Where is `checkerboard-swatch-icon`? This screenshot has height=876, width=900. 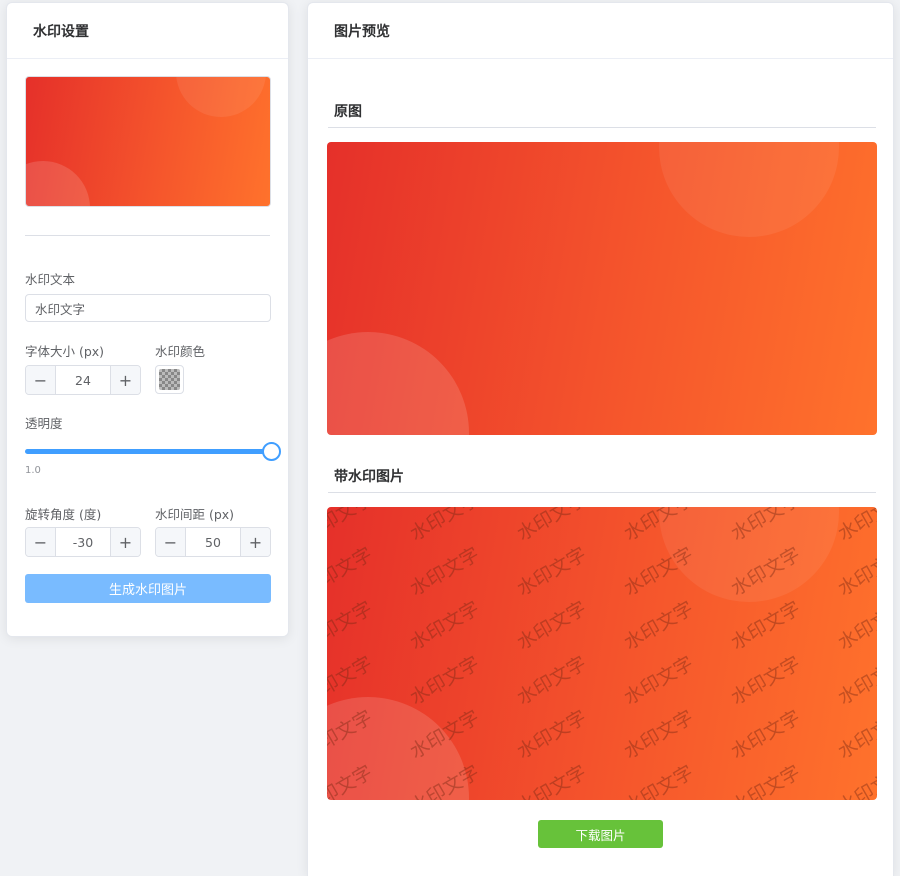 checkerboard-swatch-icon is located at coordinates (169, 379).